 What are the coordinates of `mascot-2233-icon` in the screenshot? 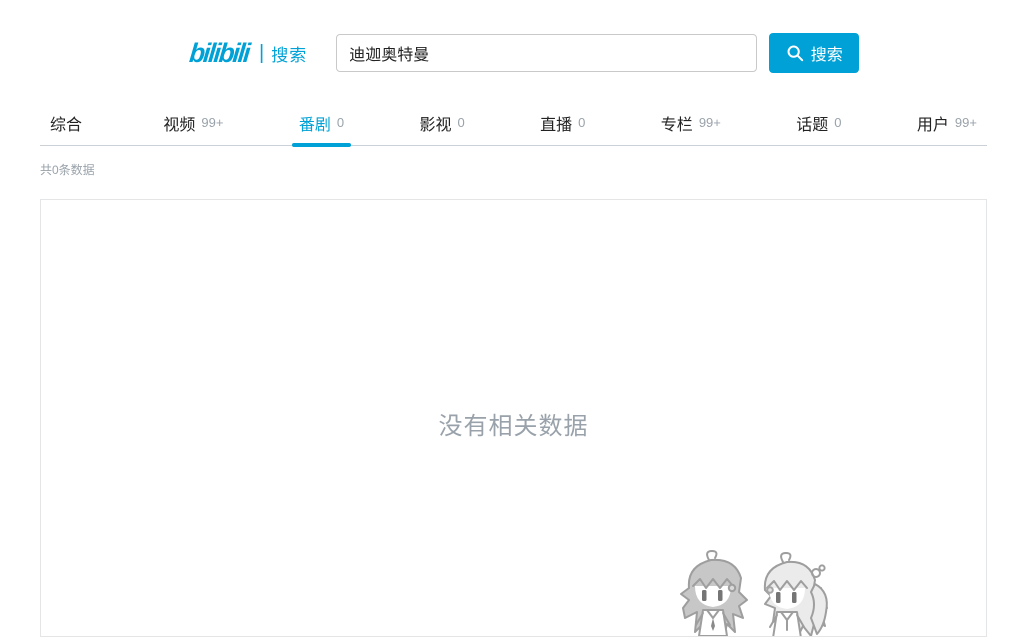 It's located at (754, 593).